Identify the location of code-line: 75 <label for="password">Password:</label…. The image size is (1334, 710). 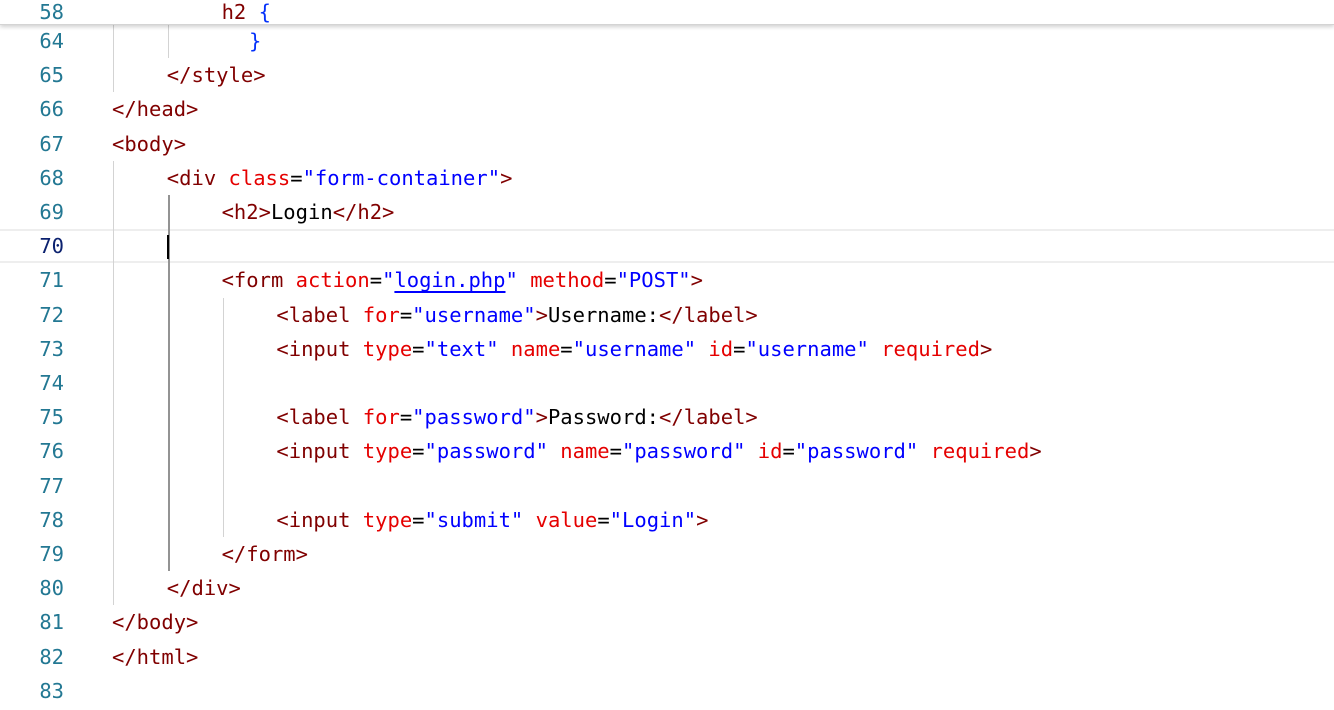
(667, 417).